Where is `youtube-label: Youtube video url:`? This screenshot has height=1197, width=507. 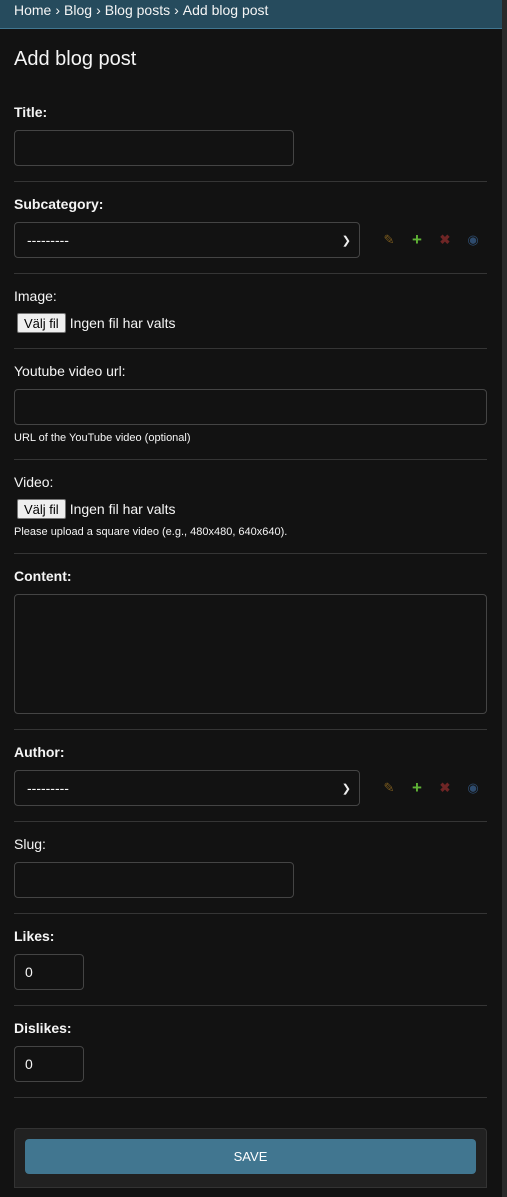
youtube-label: Youtube video url: is located at coordinates (70, 371).